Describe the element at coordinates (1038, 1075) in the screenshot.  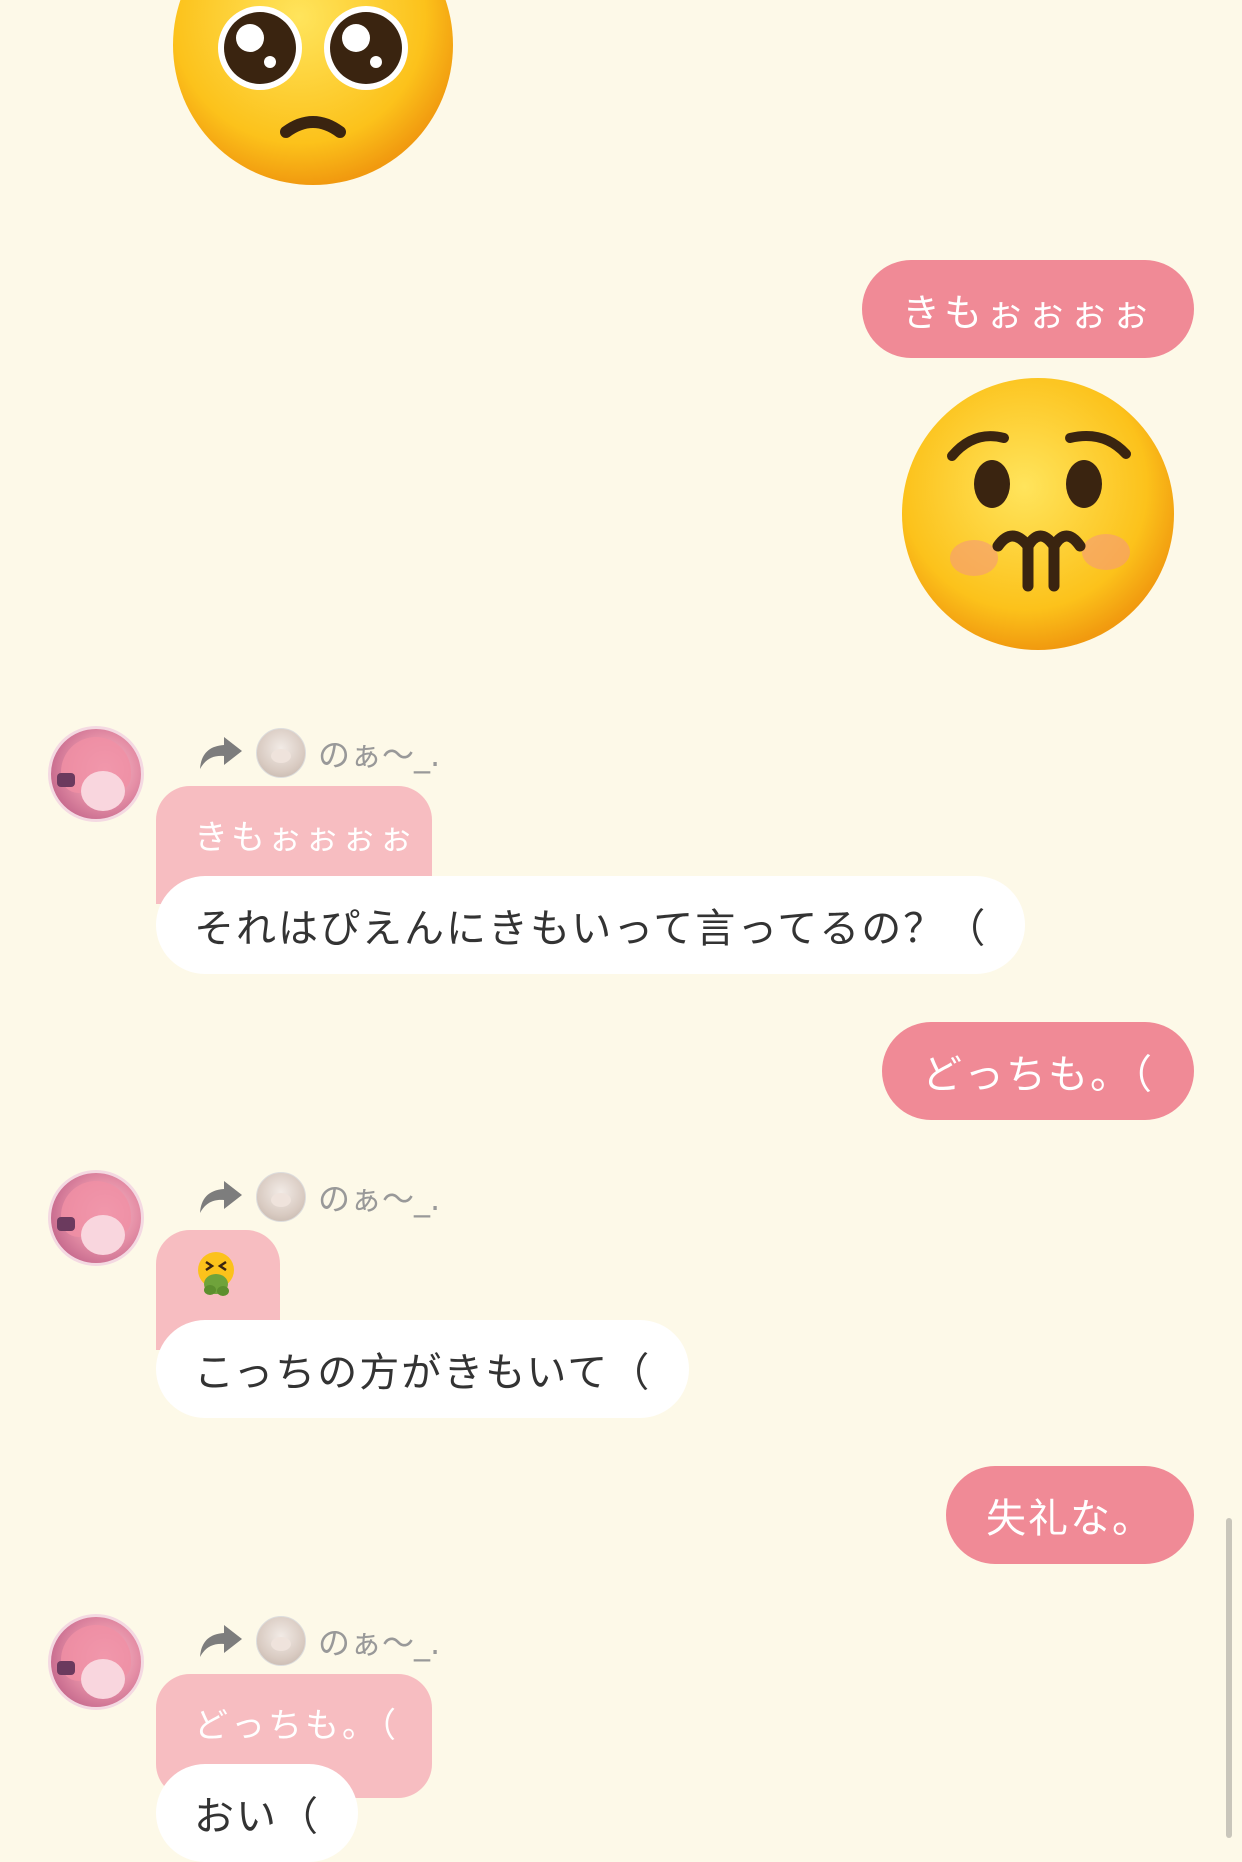
I see `message-text: どっちも。（` at that location.